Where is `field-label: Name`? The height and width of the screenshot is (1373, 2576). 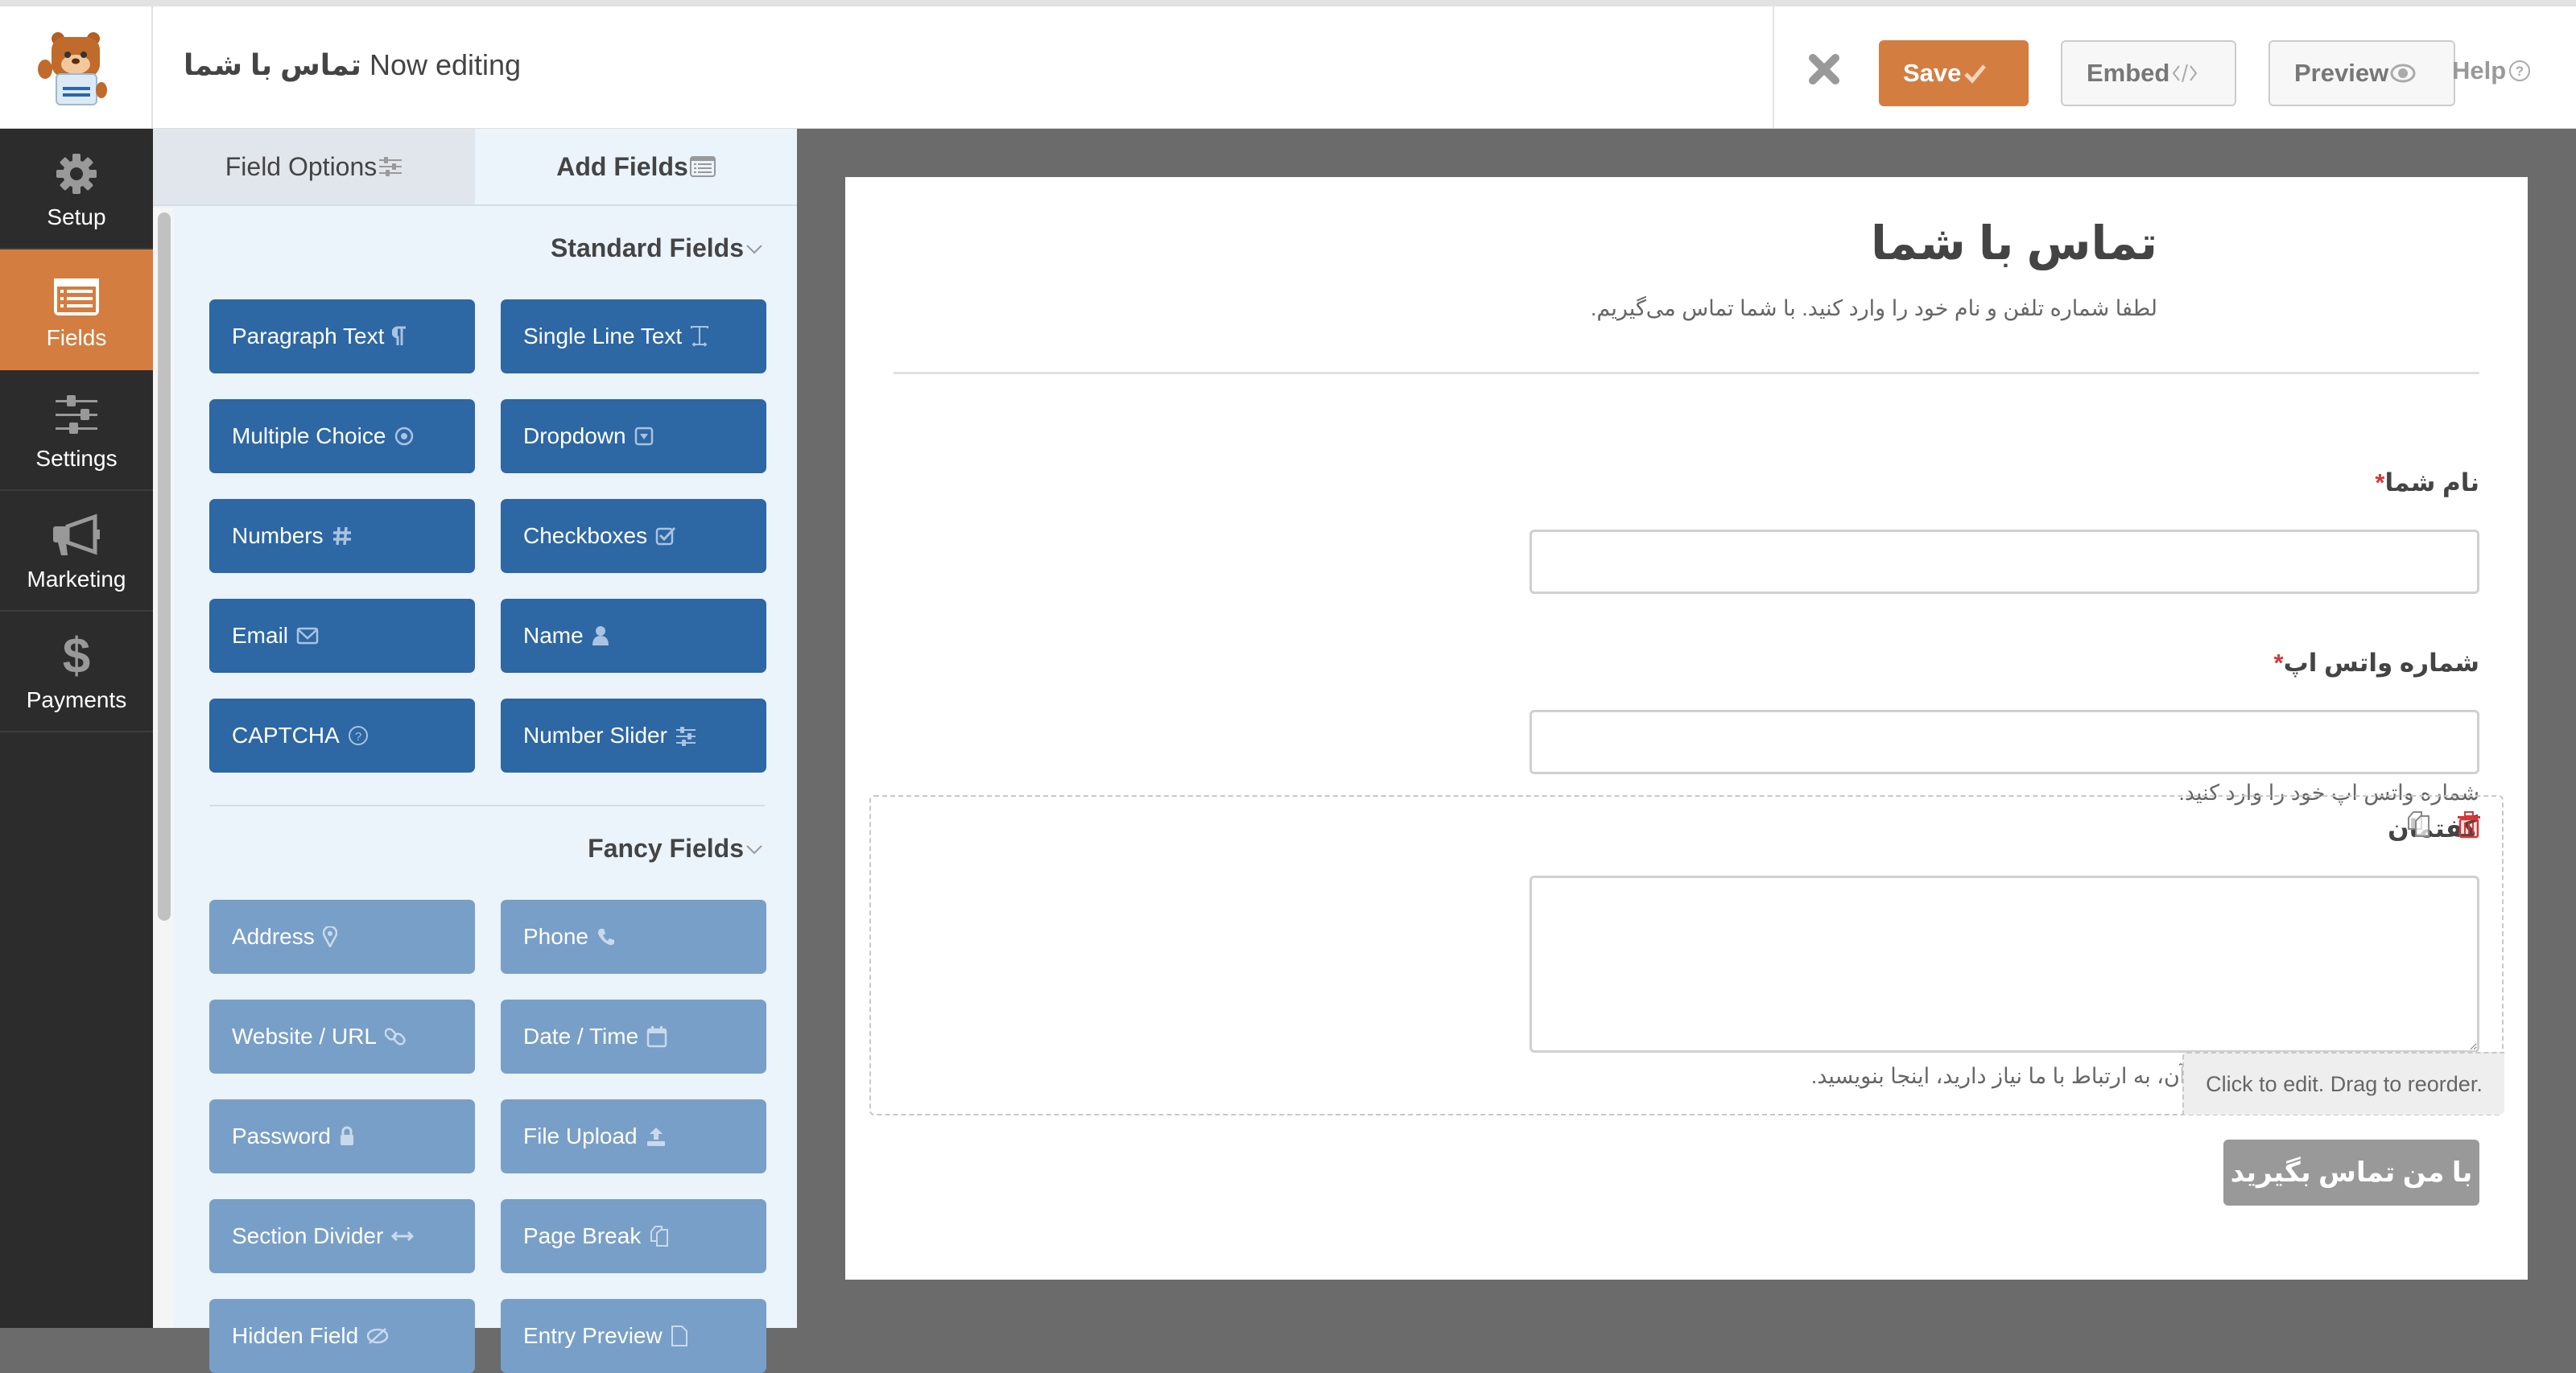 field-label: Name is located at coordinates (553, 636).